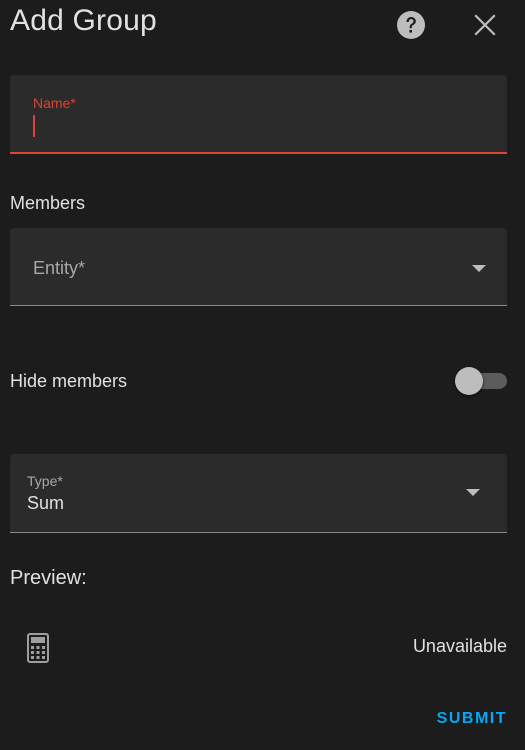 The height and width of the screenshot is (750, 525). Describe the element at coordinates (69, 381) in the screenshot. I see `hide-members-label: Hide members` at that location.